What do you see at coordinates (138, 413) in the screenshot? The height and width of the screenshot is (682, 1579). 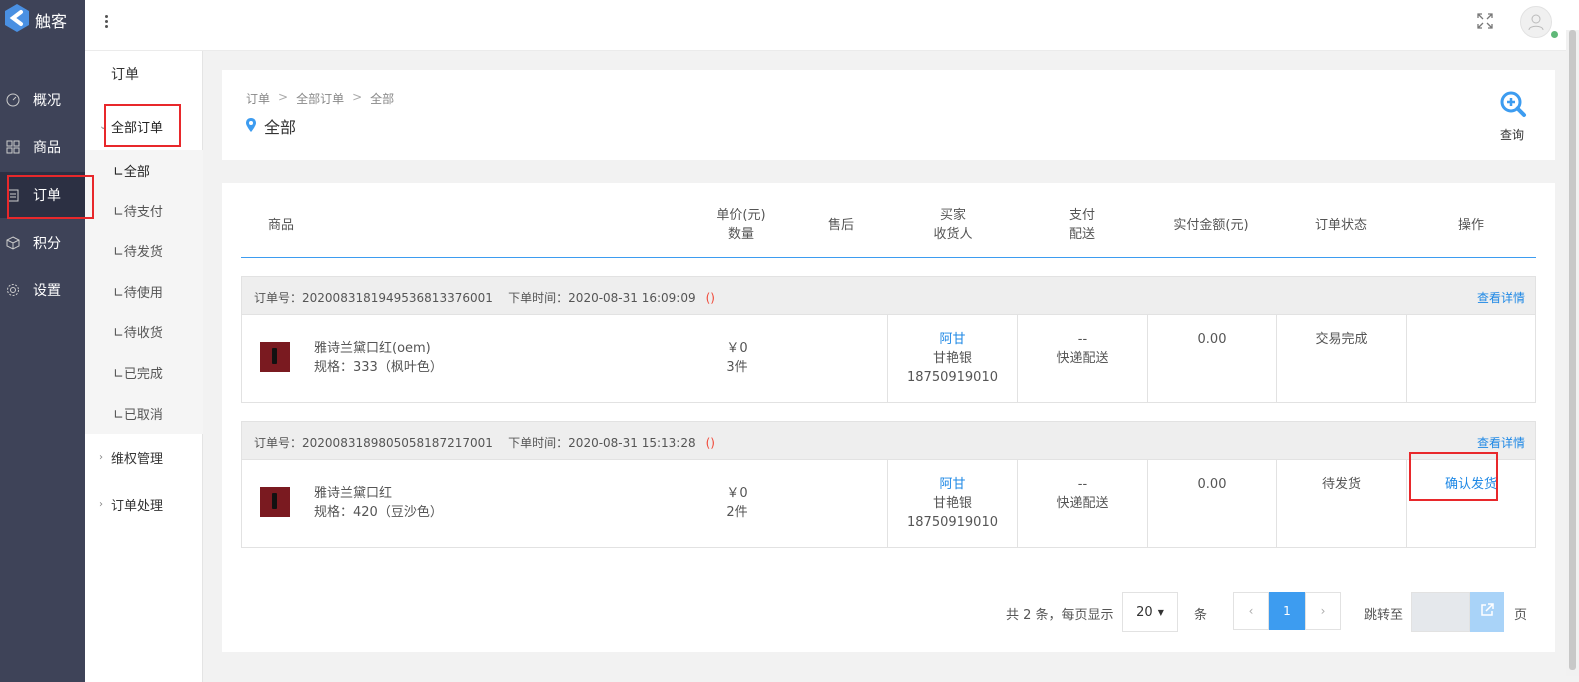 I see `sub-nav-item-cancelled: ∟已取消` at bounding box center [138, 413].